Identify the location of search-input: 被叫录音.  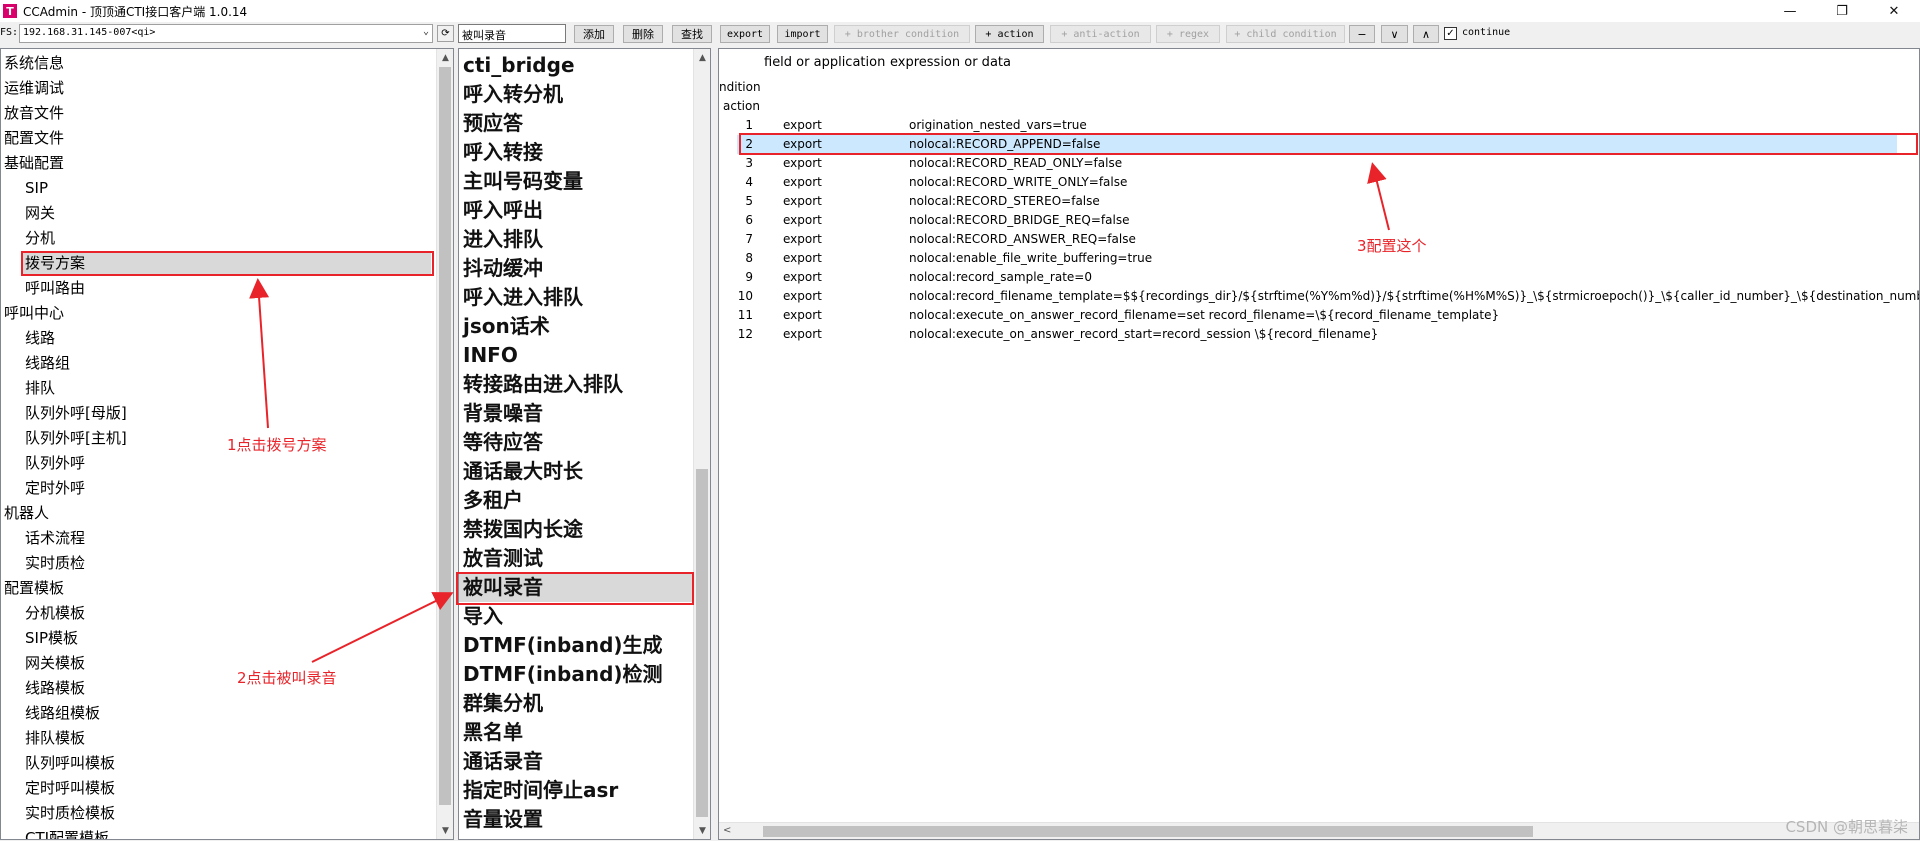
(512, 33).